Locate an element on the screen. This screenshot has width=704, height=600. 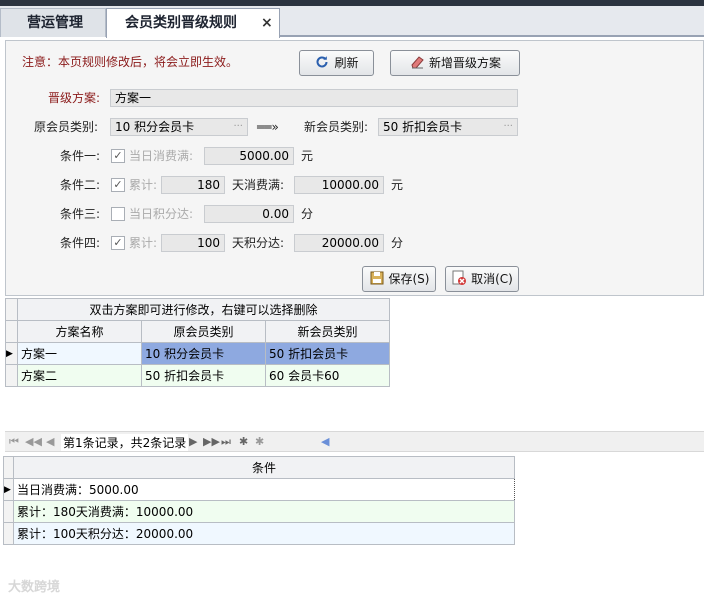
table-row: ▶ 方案一 10 积分会员卡 50 折扣会员卡 is located at coordinates (197, 353).